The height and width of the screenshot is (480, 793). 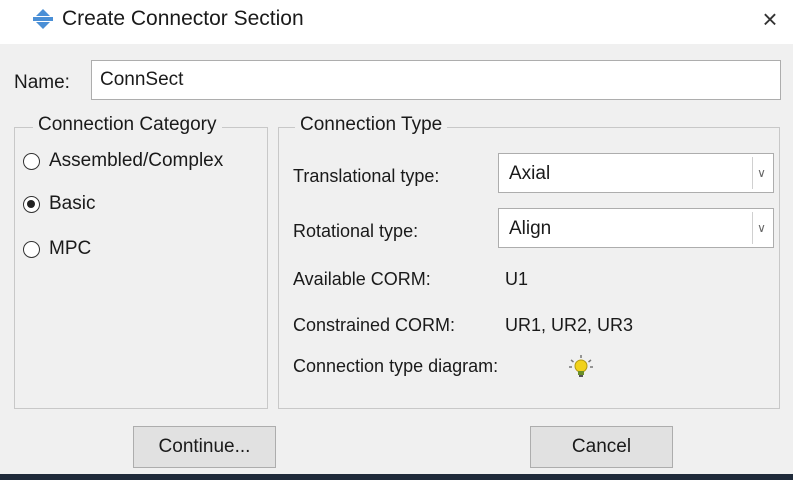 I want to click on translational-type-select: Axial ∨, so click(x=636, y=173).